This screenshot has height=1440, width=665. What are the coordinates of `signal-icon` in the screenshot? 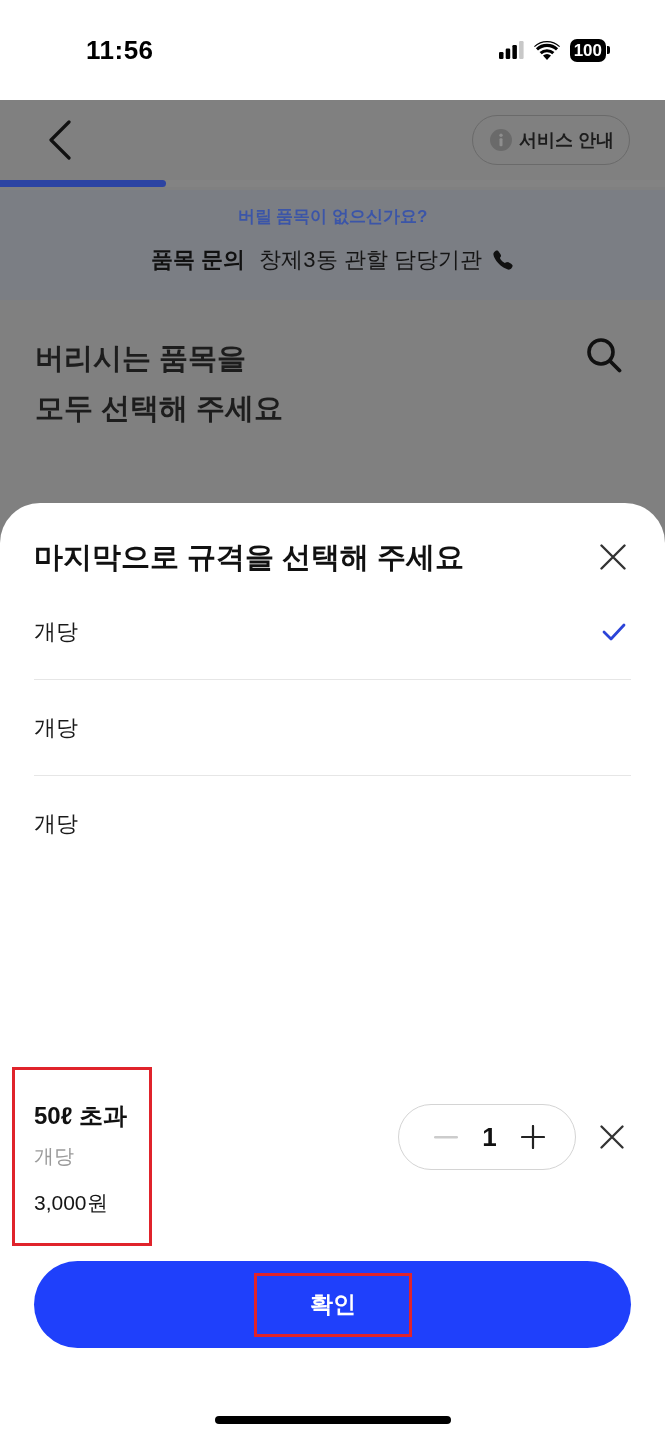 It's located at (511, 50).